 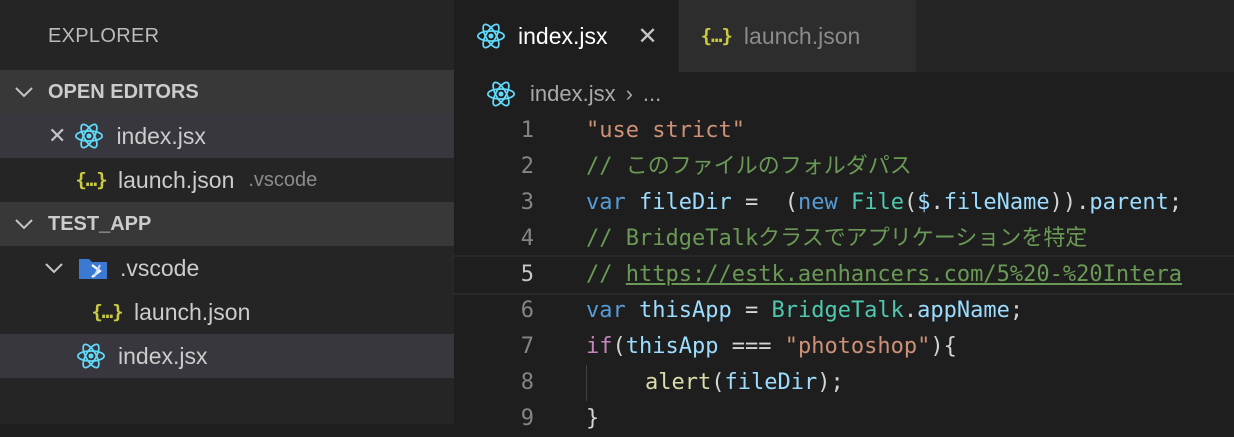 I want to click on tree-item-launch-json: {…} launch.json, so click(x=227, y=312).